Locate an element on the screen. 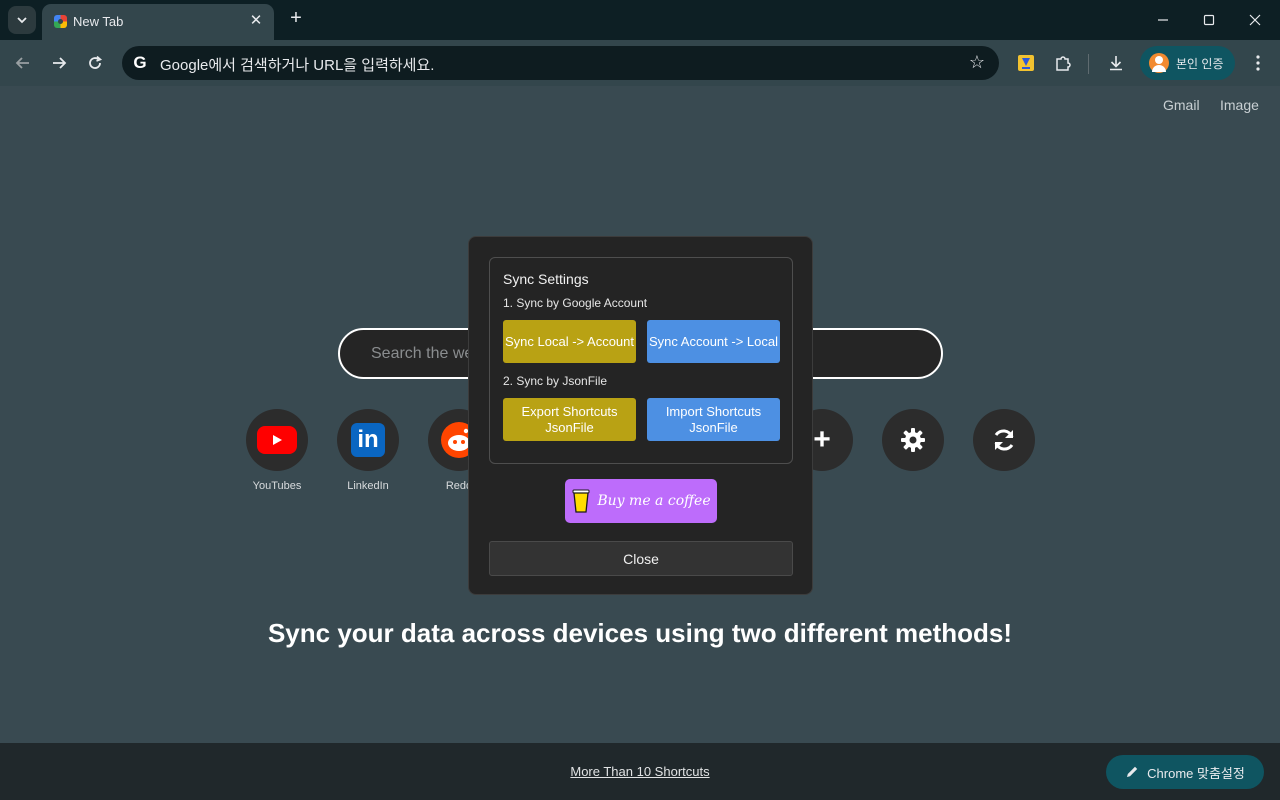 This screenshot has width=1280, height=800. forward-button is located at coordinates (59, 63).